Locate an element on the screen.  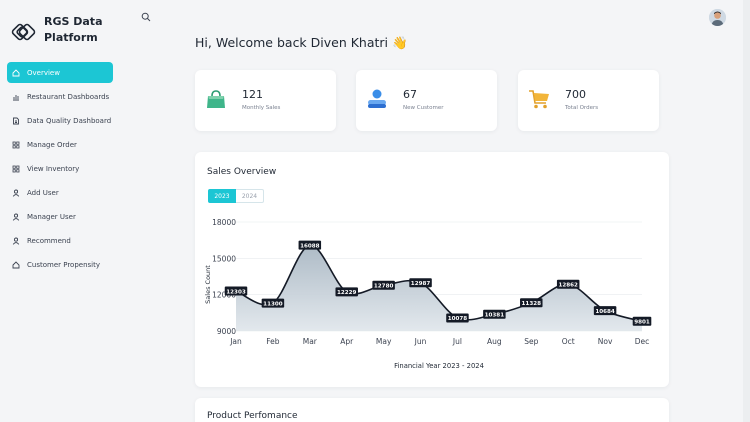
x-tick-label: Aug is located at coordinates (494, 341).